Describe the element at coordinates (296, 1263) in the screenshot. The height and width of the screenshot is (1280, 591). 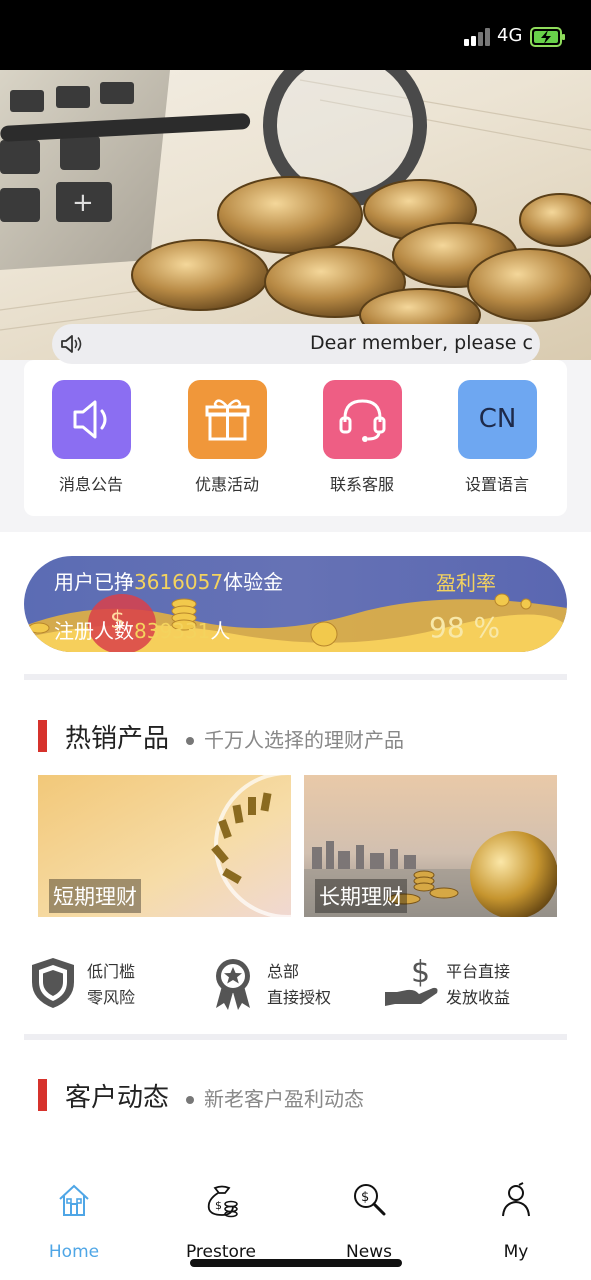
I see `home-indicator` at that location.